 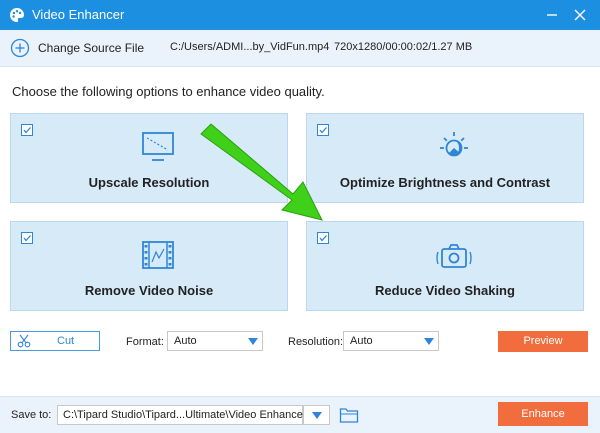 What do you see at coordinates (17, 15) in the screenshot?
I see `palette-icon` at bounding box center [17, 15].